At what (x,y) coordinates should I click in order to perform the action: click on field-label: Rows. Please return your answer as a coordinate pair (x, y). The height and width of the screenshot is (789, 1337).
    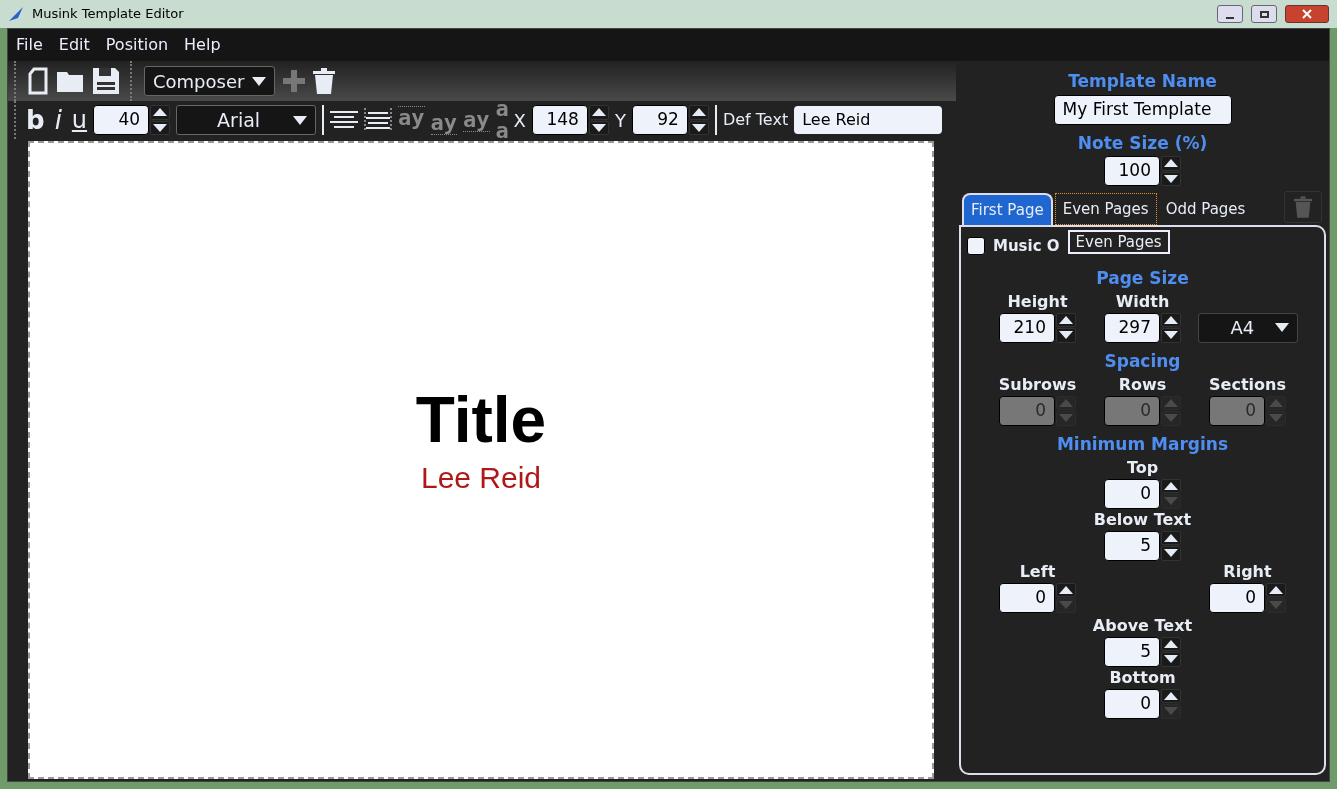
    Looking at the image, I should click on (1142, 384).